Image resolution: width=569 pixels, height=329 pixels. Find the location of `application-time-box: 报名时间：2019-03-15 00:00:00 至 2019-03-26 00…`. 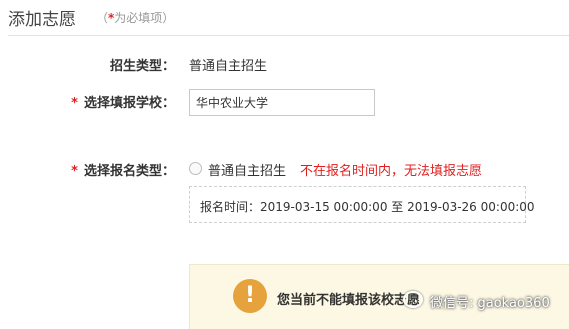

application-time-box: 报名时间：2019-03-15 00:00:00 至 2019-03-26 00… is located at coordinates (362, 204).